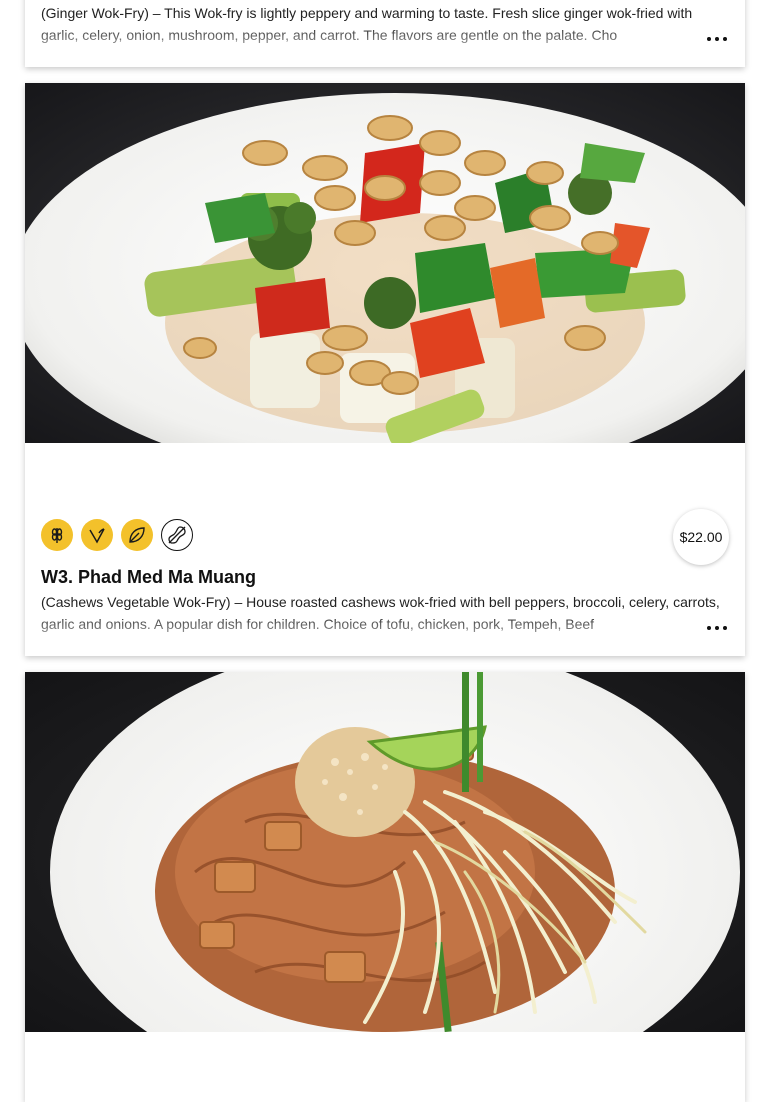 Image resolution: width=770 pixels, height=1102 pixels. I want to click on peanut-icon, so click(177, 535).